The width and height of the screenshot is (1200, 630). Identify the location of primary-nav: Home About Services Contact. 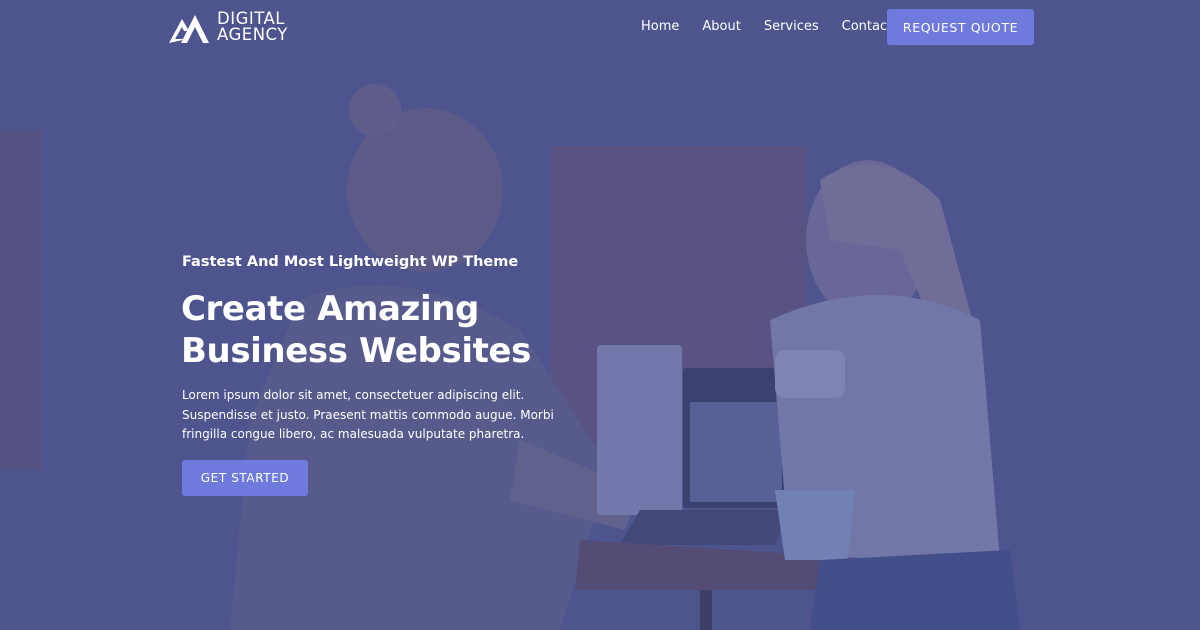
(778, 27).